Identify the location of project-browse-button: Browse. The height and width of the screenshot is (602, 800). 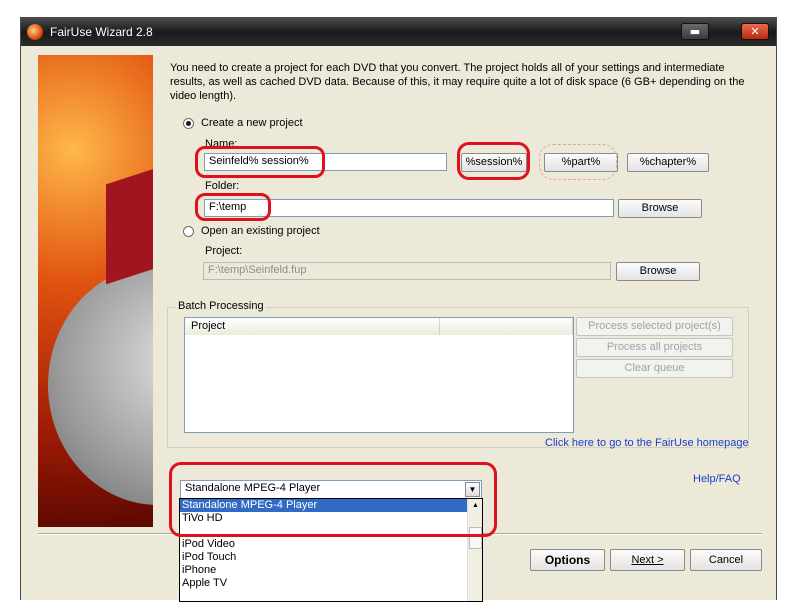
(658, 271).